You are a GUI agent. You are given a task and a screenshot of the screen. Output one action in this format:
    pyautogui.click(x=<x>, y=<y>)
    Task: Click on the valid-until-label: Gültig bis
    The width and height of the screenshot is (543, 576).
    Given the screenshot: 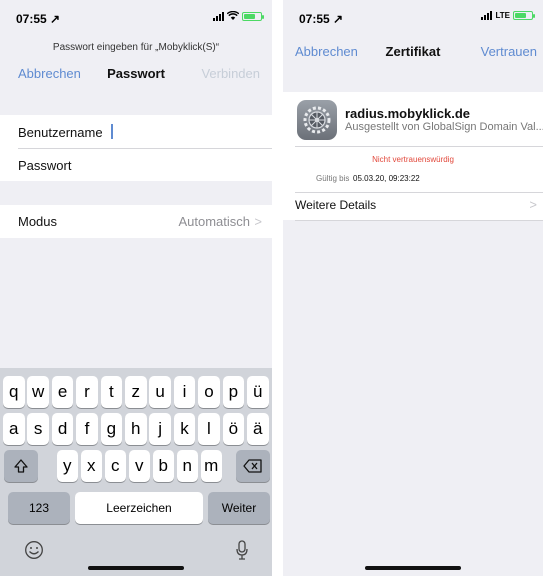 What is the action you would take?
    pyautogui.click(x=333, y=178)
    